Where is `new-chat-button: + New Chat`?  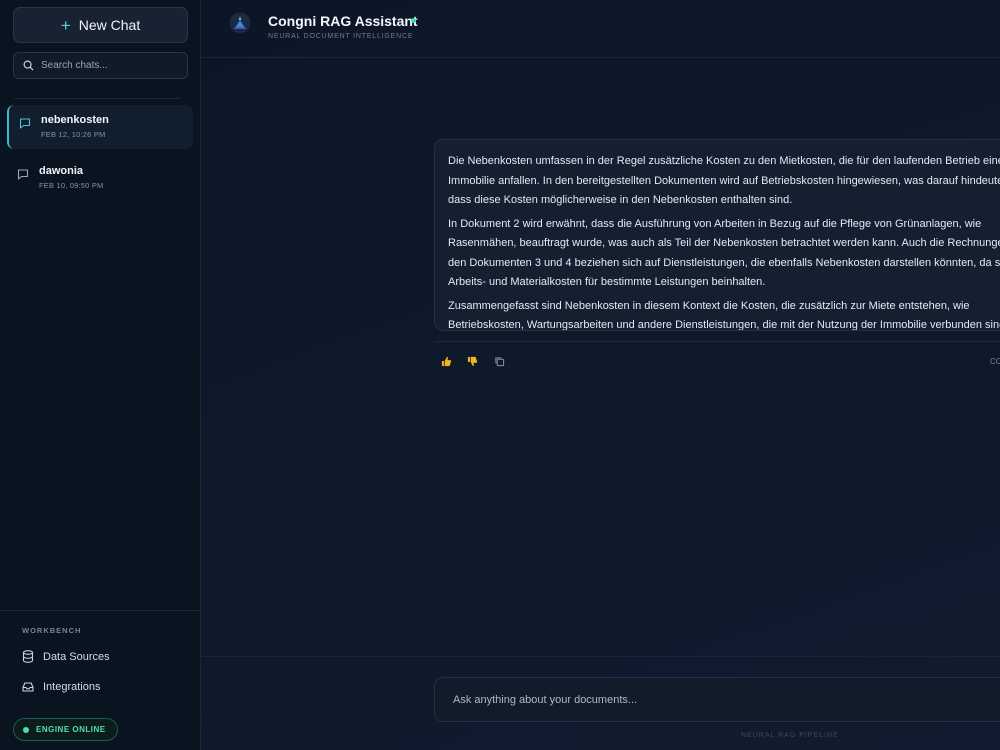 new-chat-button: + New Chat is located at coordinates (100, 25).